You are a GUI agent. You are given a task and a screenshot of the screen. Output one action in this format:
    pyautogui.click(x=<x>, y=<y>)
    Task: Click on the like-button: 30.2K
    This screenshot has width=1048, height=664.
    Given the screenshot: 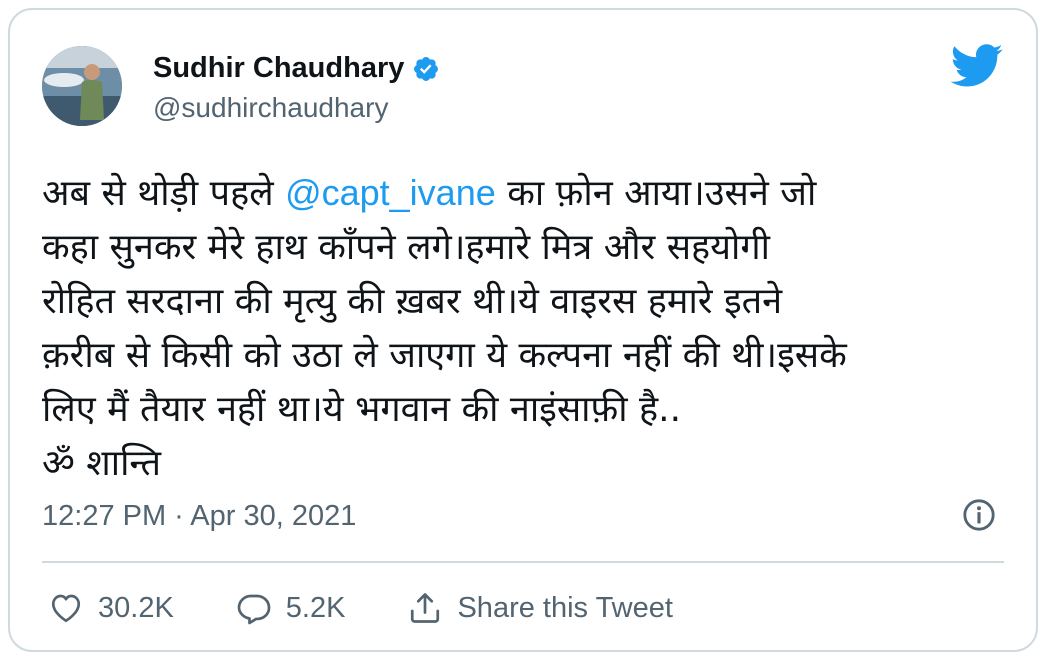 What is the action you would take?
    pyautogui.click(x=111, y=608)
    